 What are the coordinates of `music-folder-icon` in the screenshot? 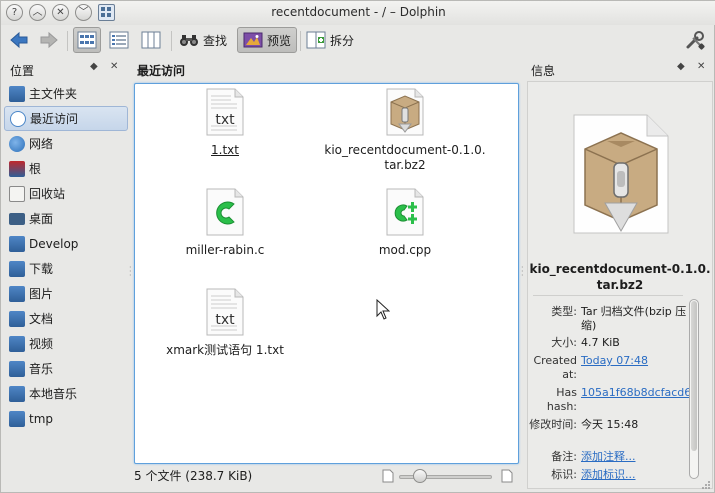 It's located at (17, 368).